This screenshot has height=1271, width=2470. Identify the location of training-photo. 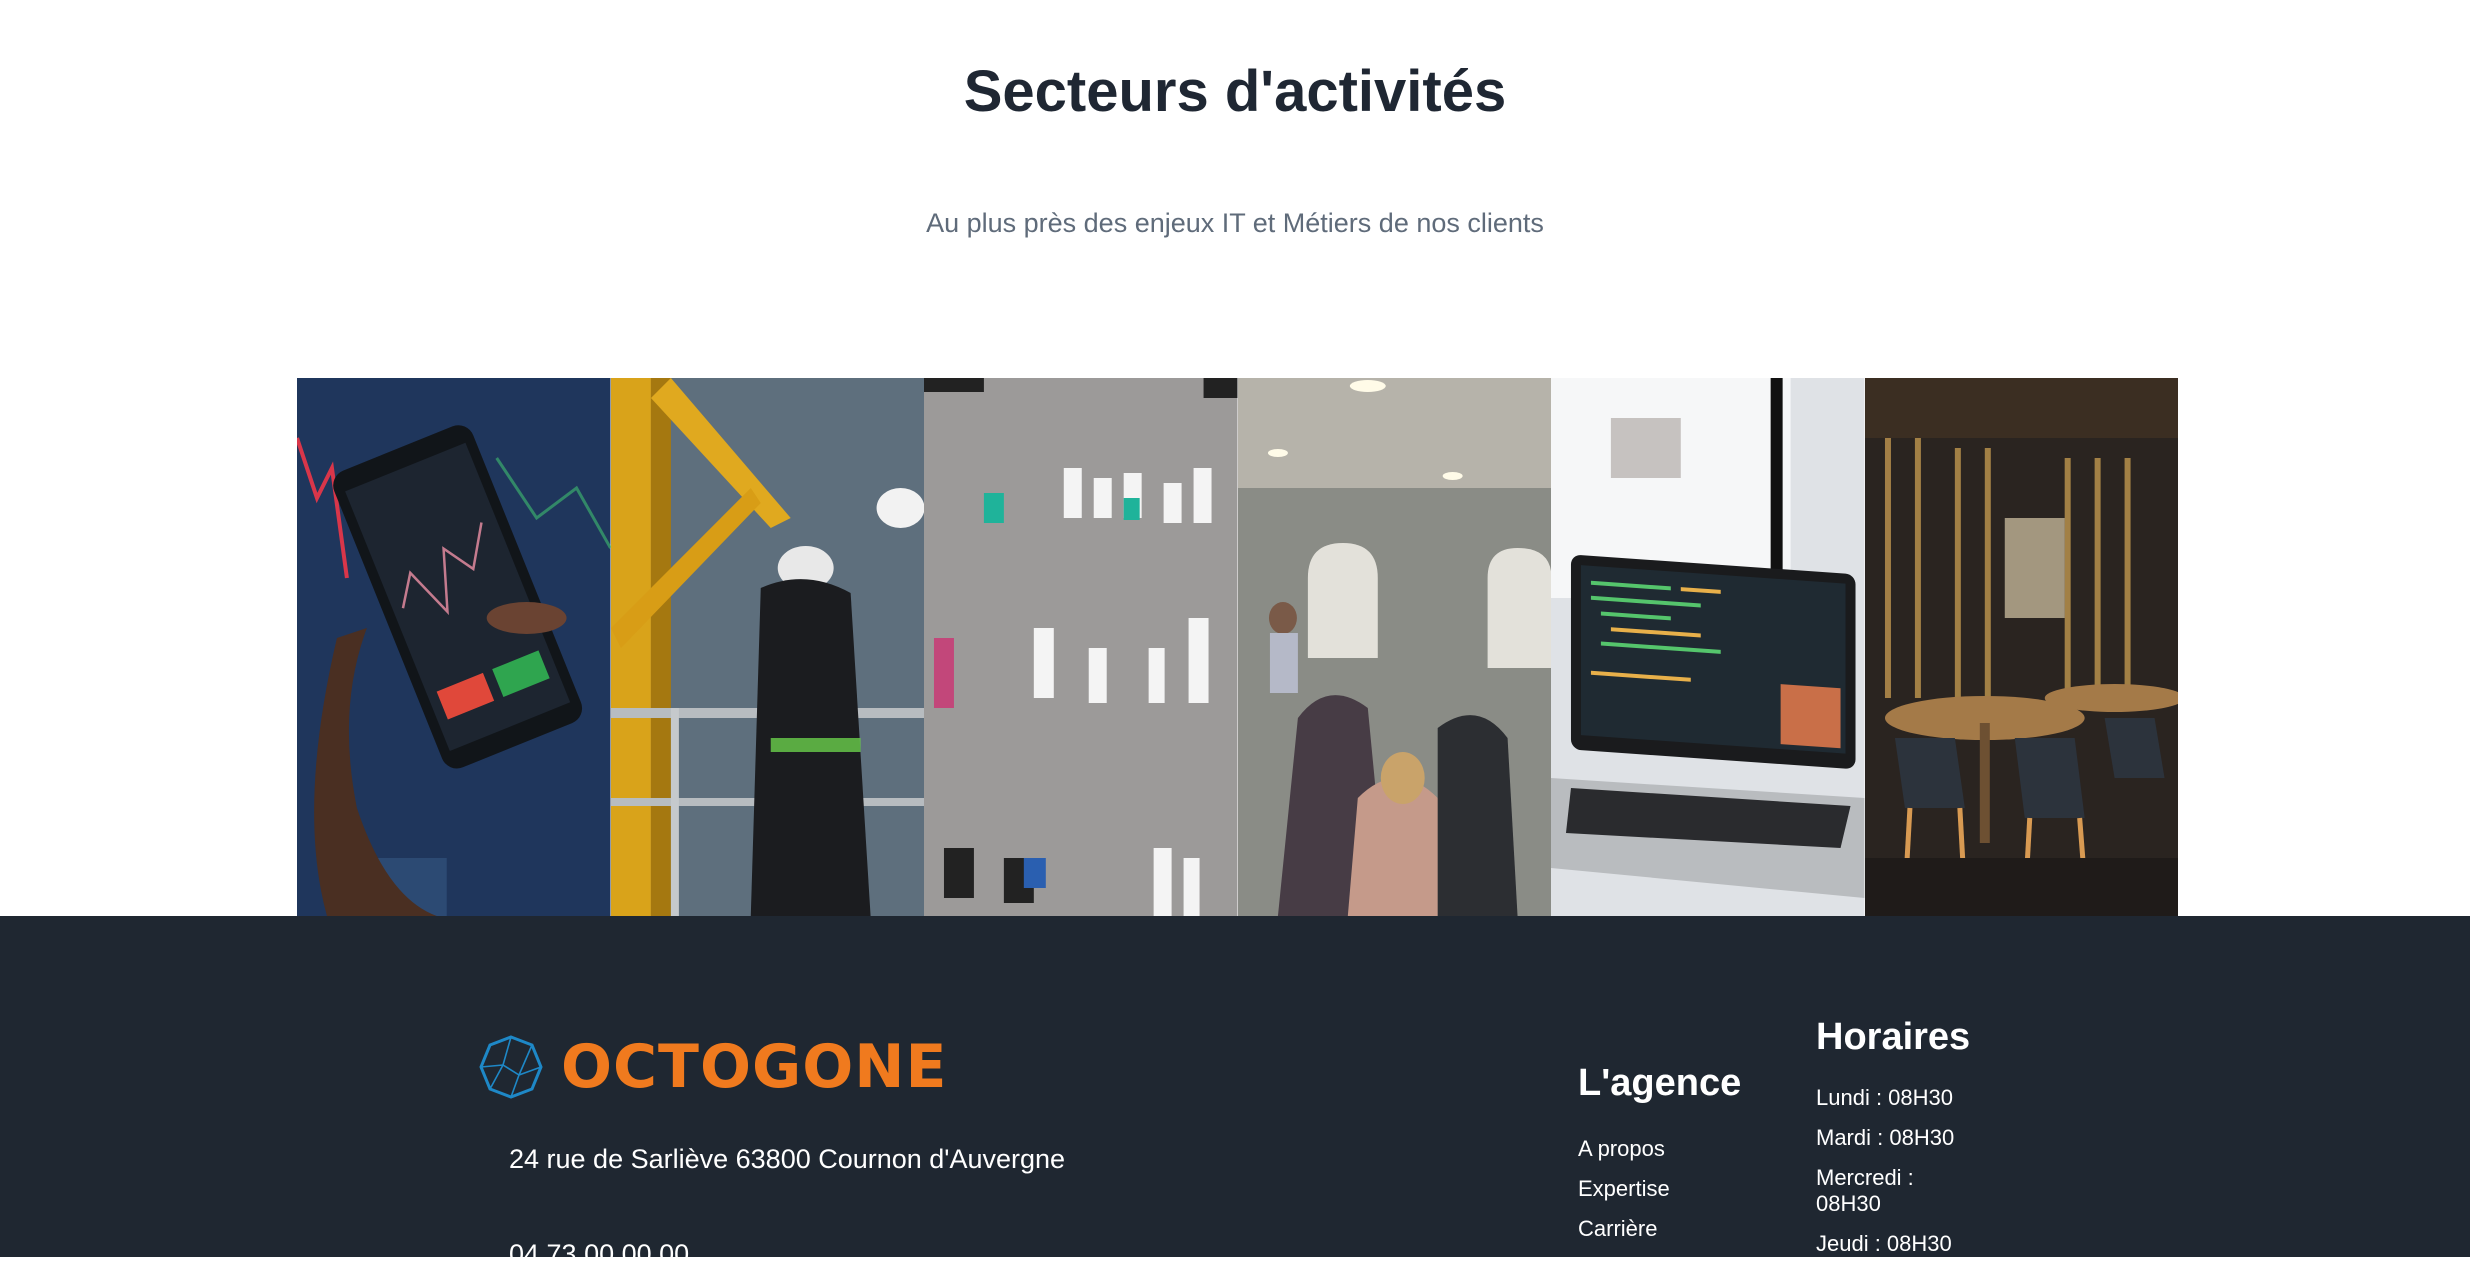
(1394, 647).